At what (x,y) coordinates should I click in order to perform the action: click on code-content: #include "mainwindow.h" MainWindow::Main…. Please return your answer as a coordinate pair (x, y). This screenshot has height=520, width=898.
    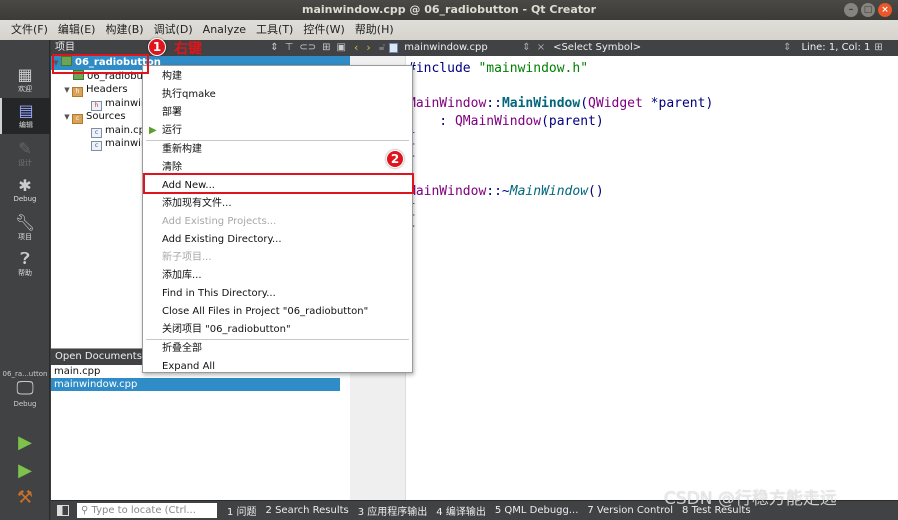
    Looking at the image, I should click on (560, 148).